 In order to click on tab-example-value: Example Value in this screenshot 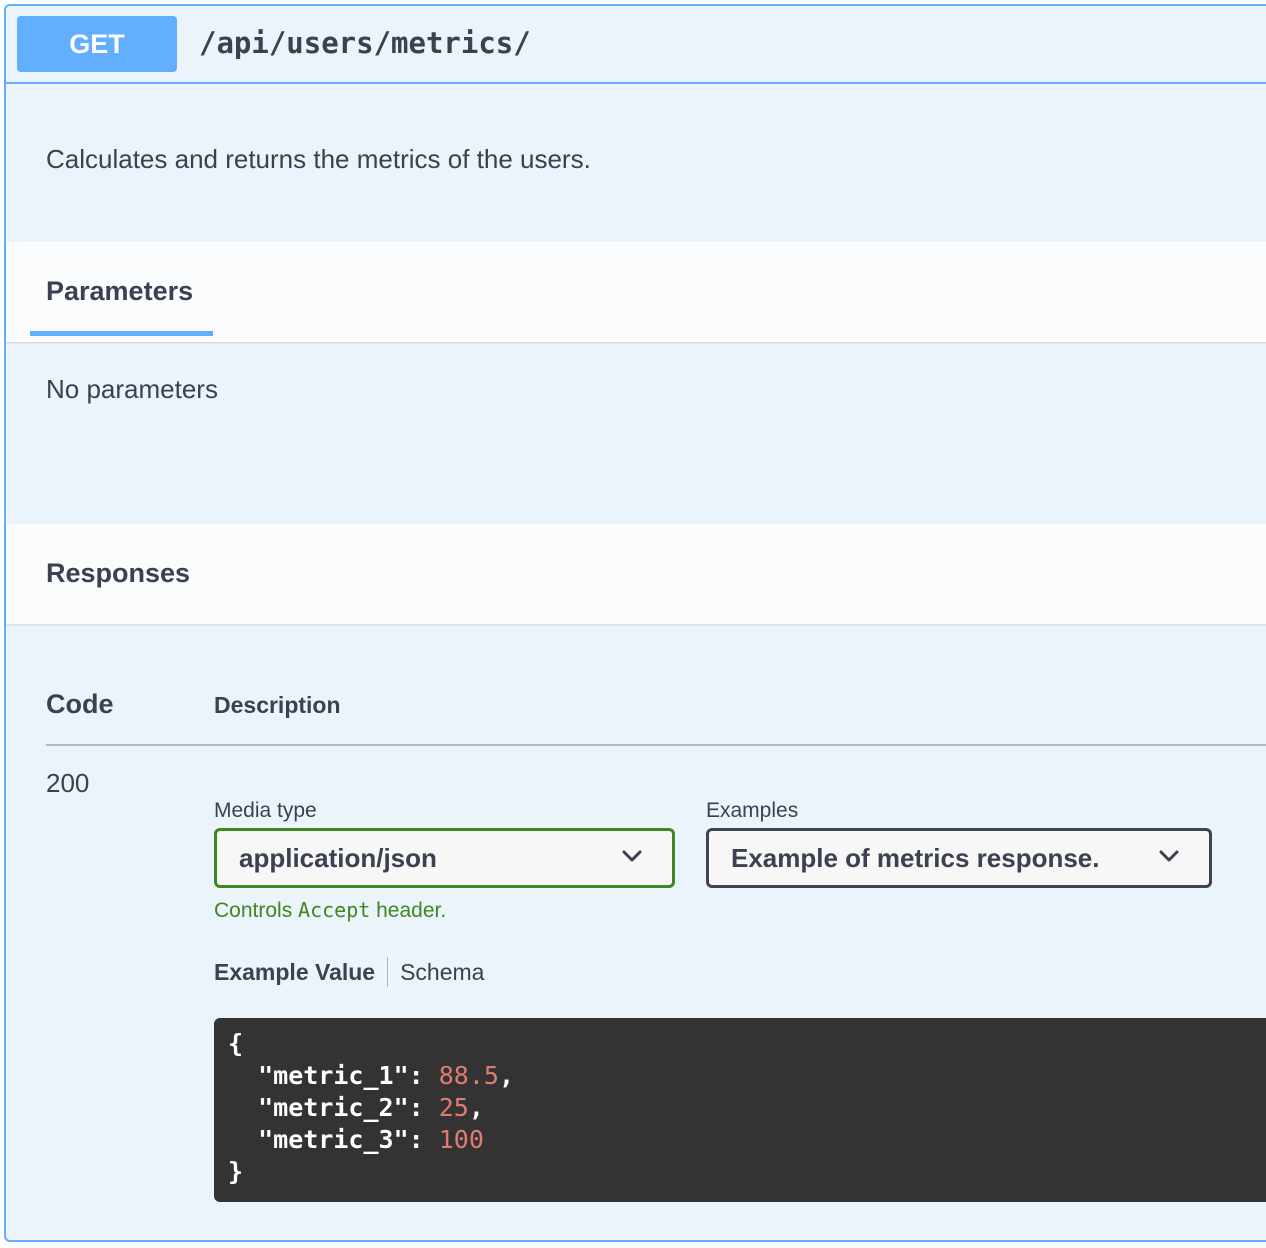, I will do `click(300, 972)`.